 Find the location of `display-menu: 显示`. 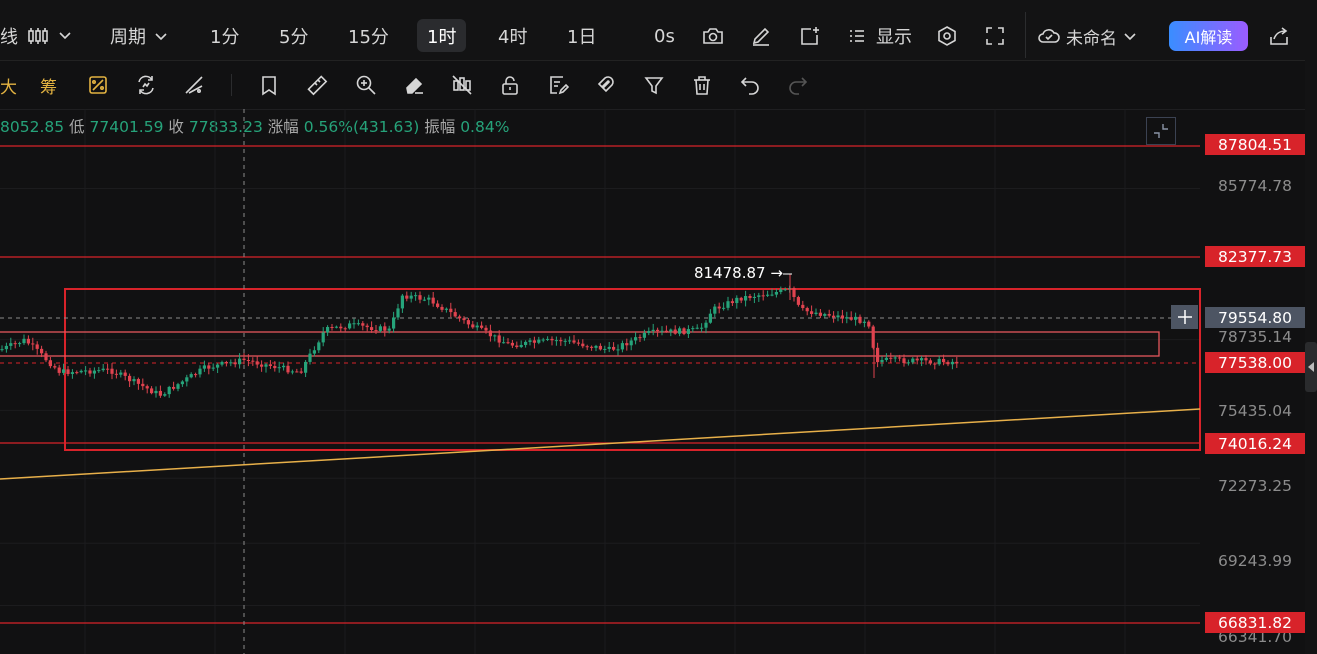

display-menu: 显示 is located at coordinates (894, 36).